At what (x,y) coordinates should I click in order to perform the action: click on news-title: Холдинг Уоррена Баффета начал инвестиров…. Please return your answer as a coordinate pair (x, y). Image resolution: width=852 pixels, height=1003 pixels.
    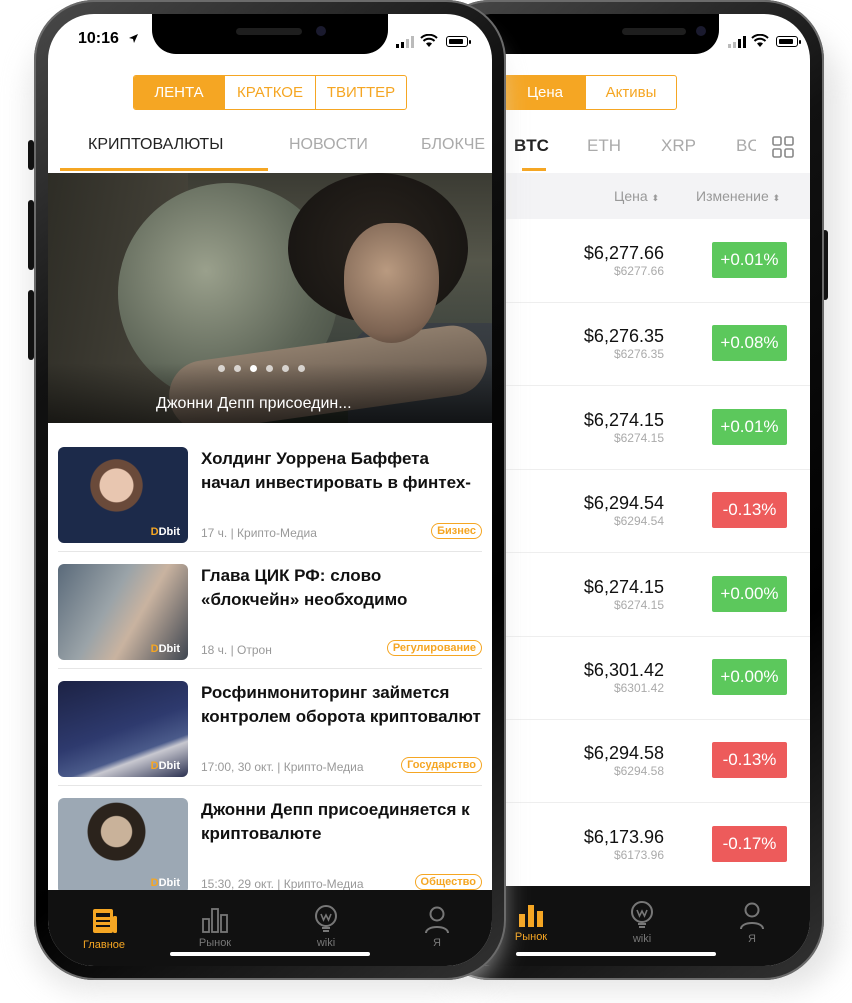
    Looking at the image, I should click on (336, 470).